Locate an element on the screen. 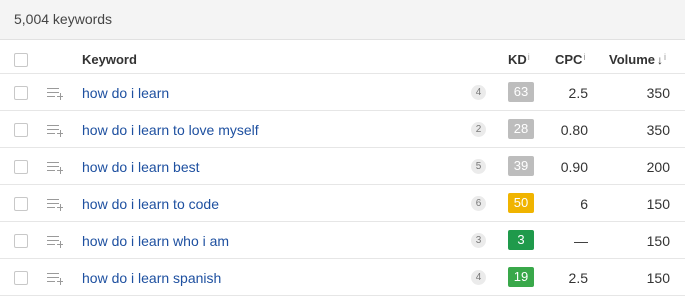 This screenshot has width=685, height=296. table-header: Keyword KDi CPCi Volume ↓i is located at coordinates (342, 57).